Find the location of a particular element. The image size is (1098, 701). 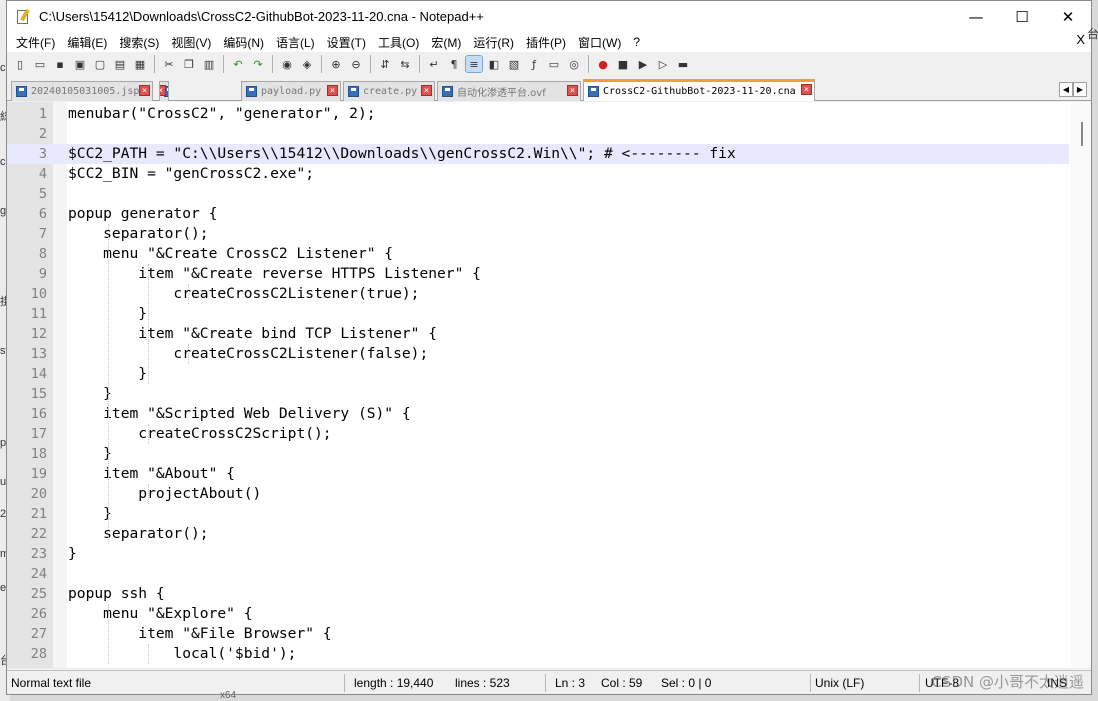

tab: main.py× is located at coordinates (164, 91).